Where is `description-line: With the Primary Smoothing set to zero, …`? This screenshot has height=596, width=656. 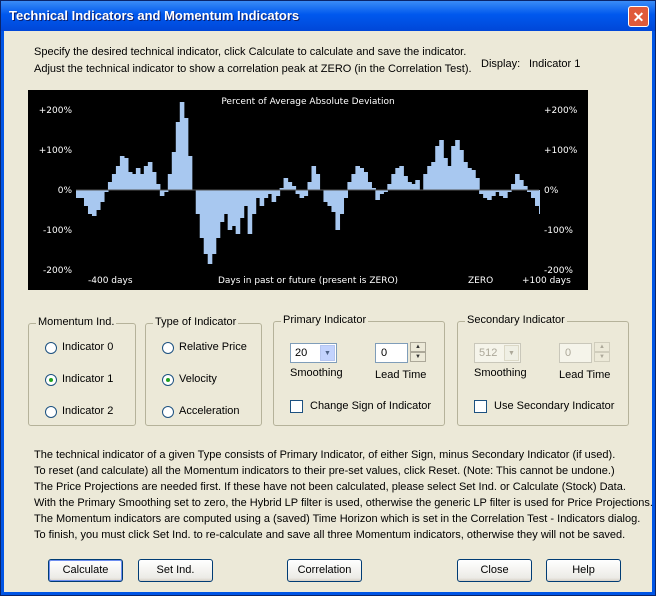
description-line: With the Primary Smoothing set to zero, … is located at coordinates (343, 503).